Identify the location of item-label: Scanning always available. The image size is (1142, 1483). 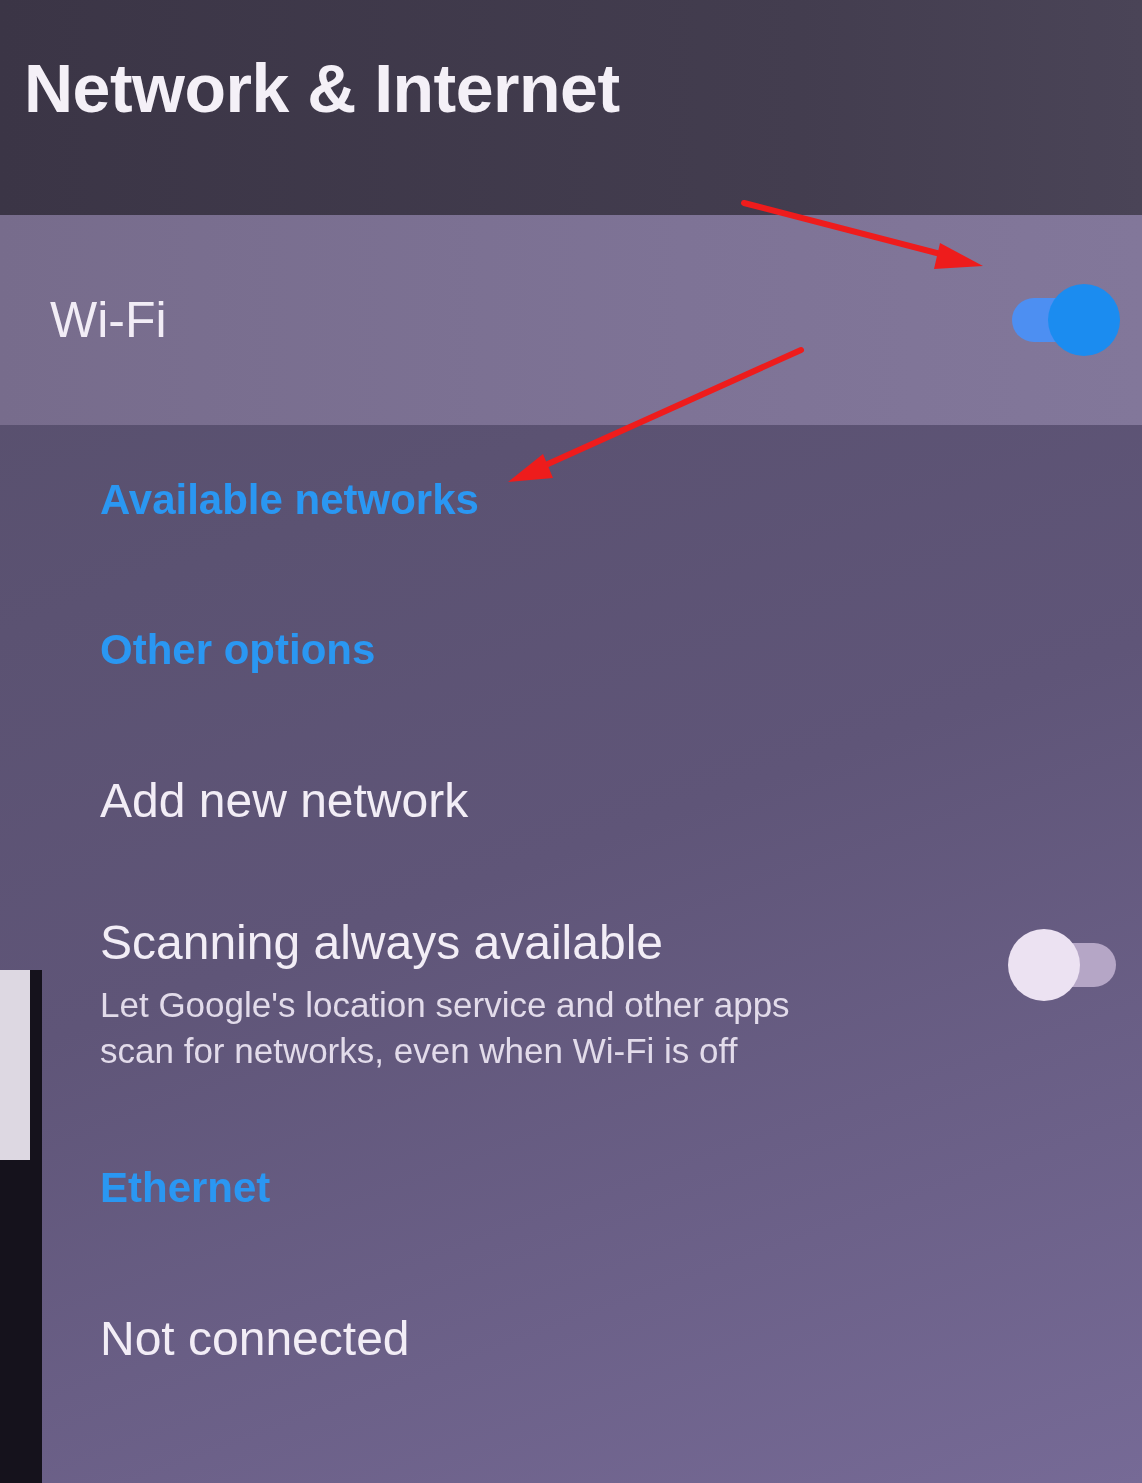
(381, 942).